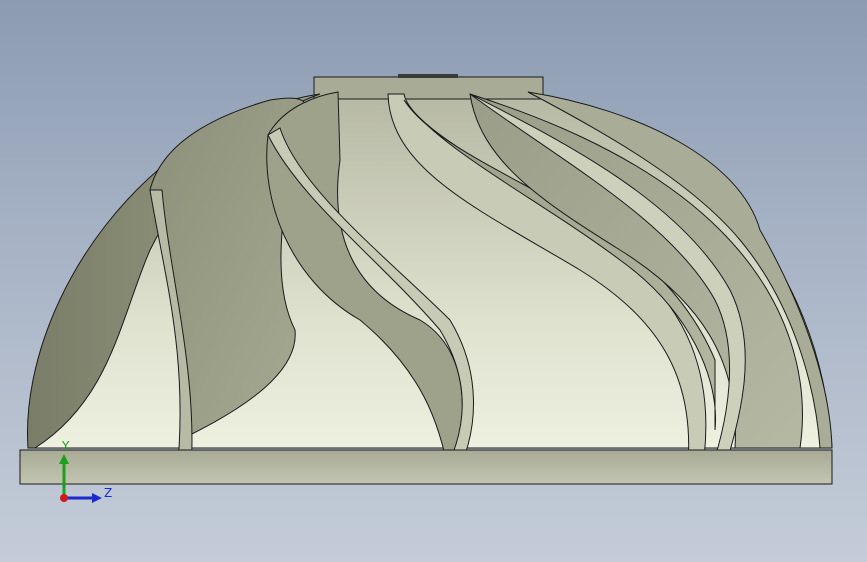 The width and height of the screenshot is (867, 562). I want to click on origin-dot-icon, so click(64, 498).